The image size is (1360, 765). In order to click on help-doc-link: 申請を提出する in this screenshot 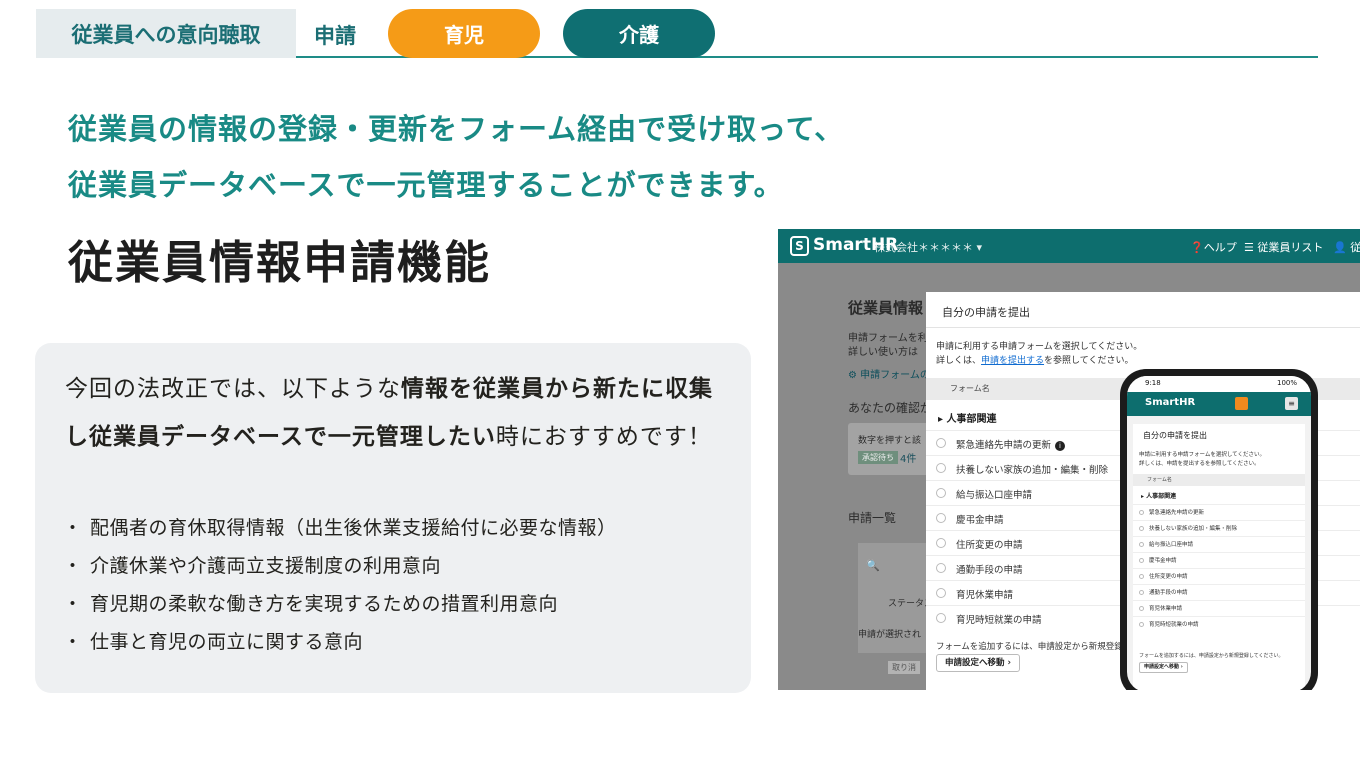, I will do `click(1012, 361)`.